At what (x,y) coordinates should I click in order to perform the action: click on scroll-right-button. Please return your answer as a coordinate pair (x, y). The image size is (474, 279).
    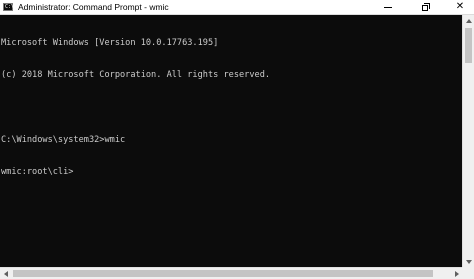
    Looking at the image, I should click on (456, 273).